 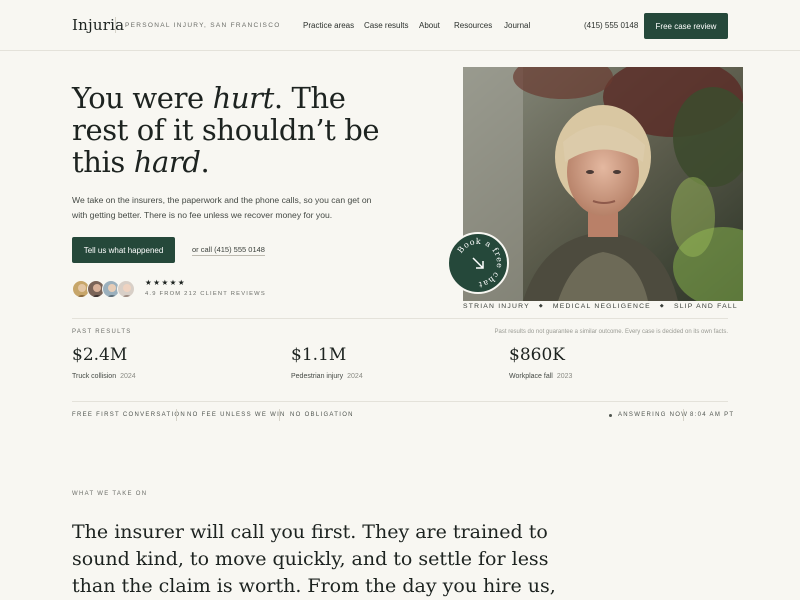 I want to click on free-case-review-button: Free case review, so click(x=686, y=26).